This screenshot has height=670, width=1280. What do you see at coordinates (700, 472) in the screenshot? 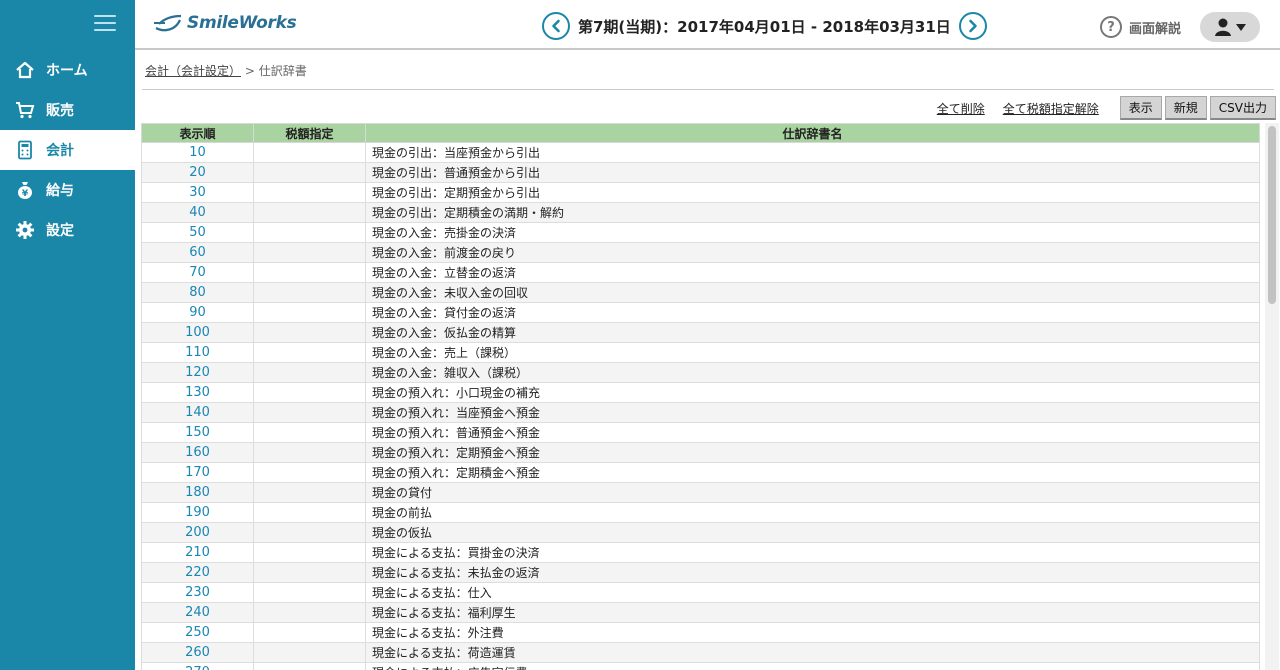
I see `table-row: 170 現金の預入れ：定期積金へ預金` at bounding box center [700, 472].